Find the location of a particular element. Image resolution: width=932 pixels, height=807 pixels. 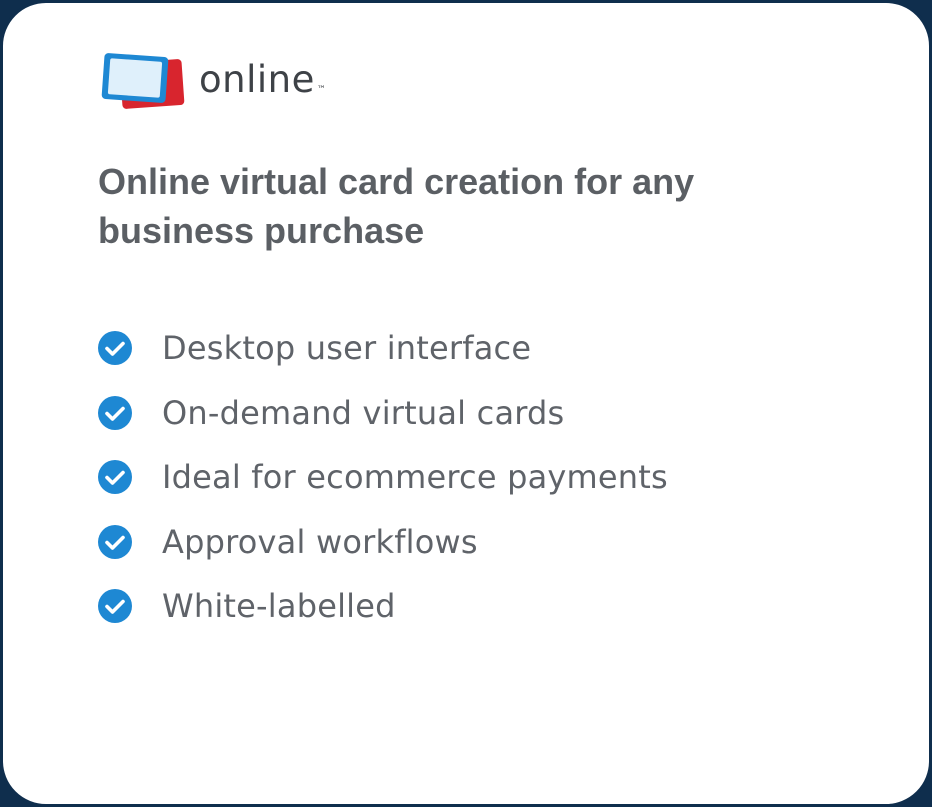

feature-item: Desktop user interface is located at coordinates (382, 348).